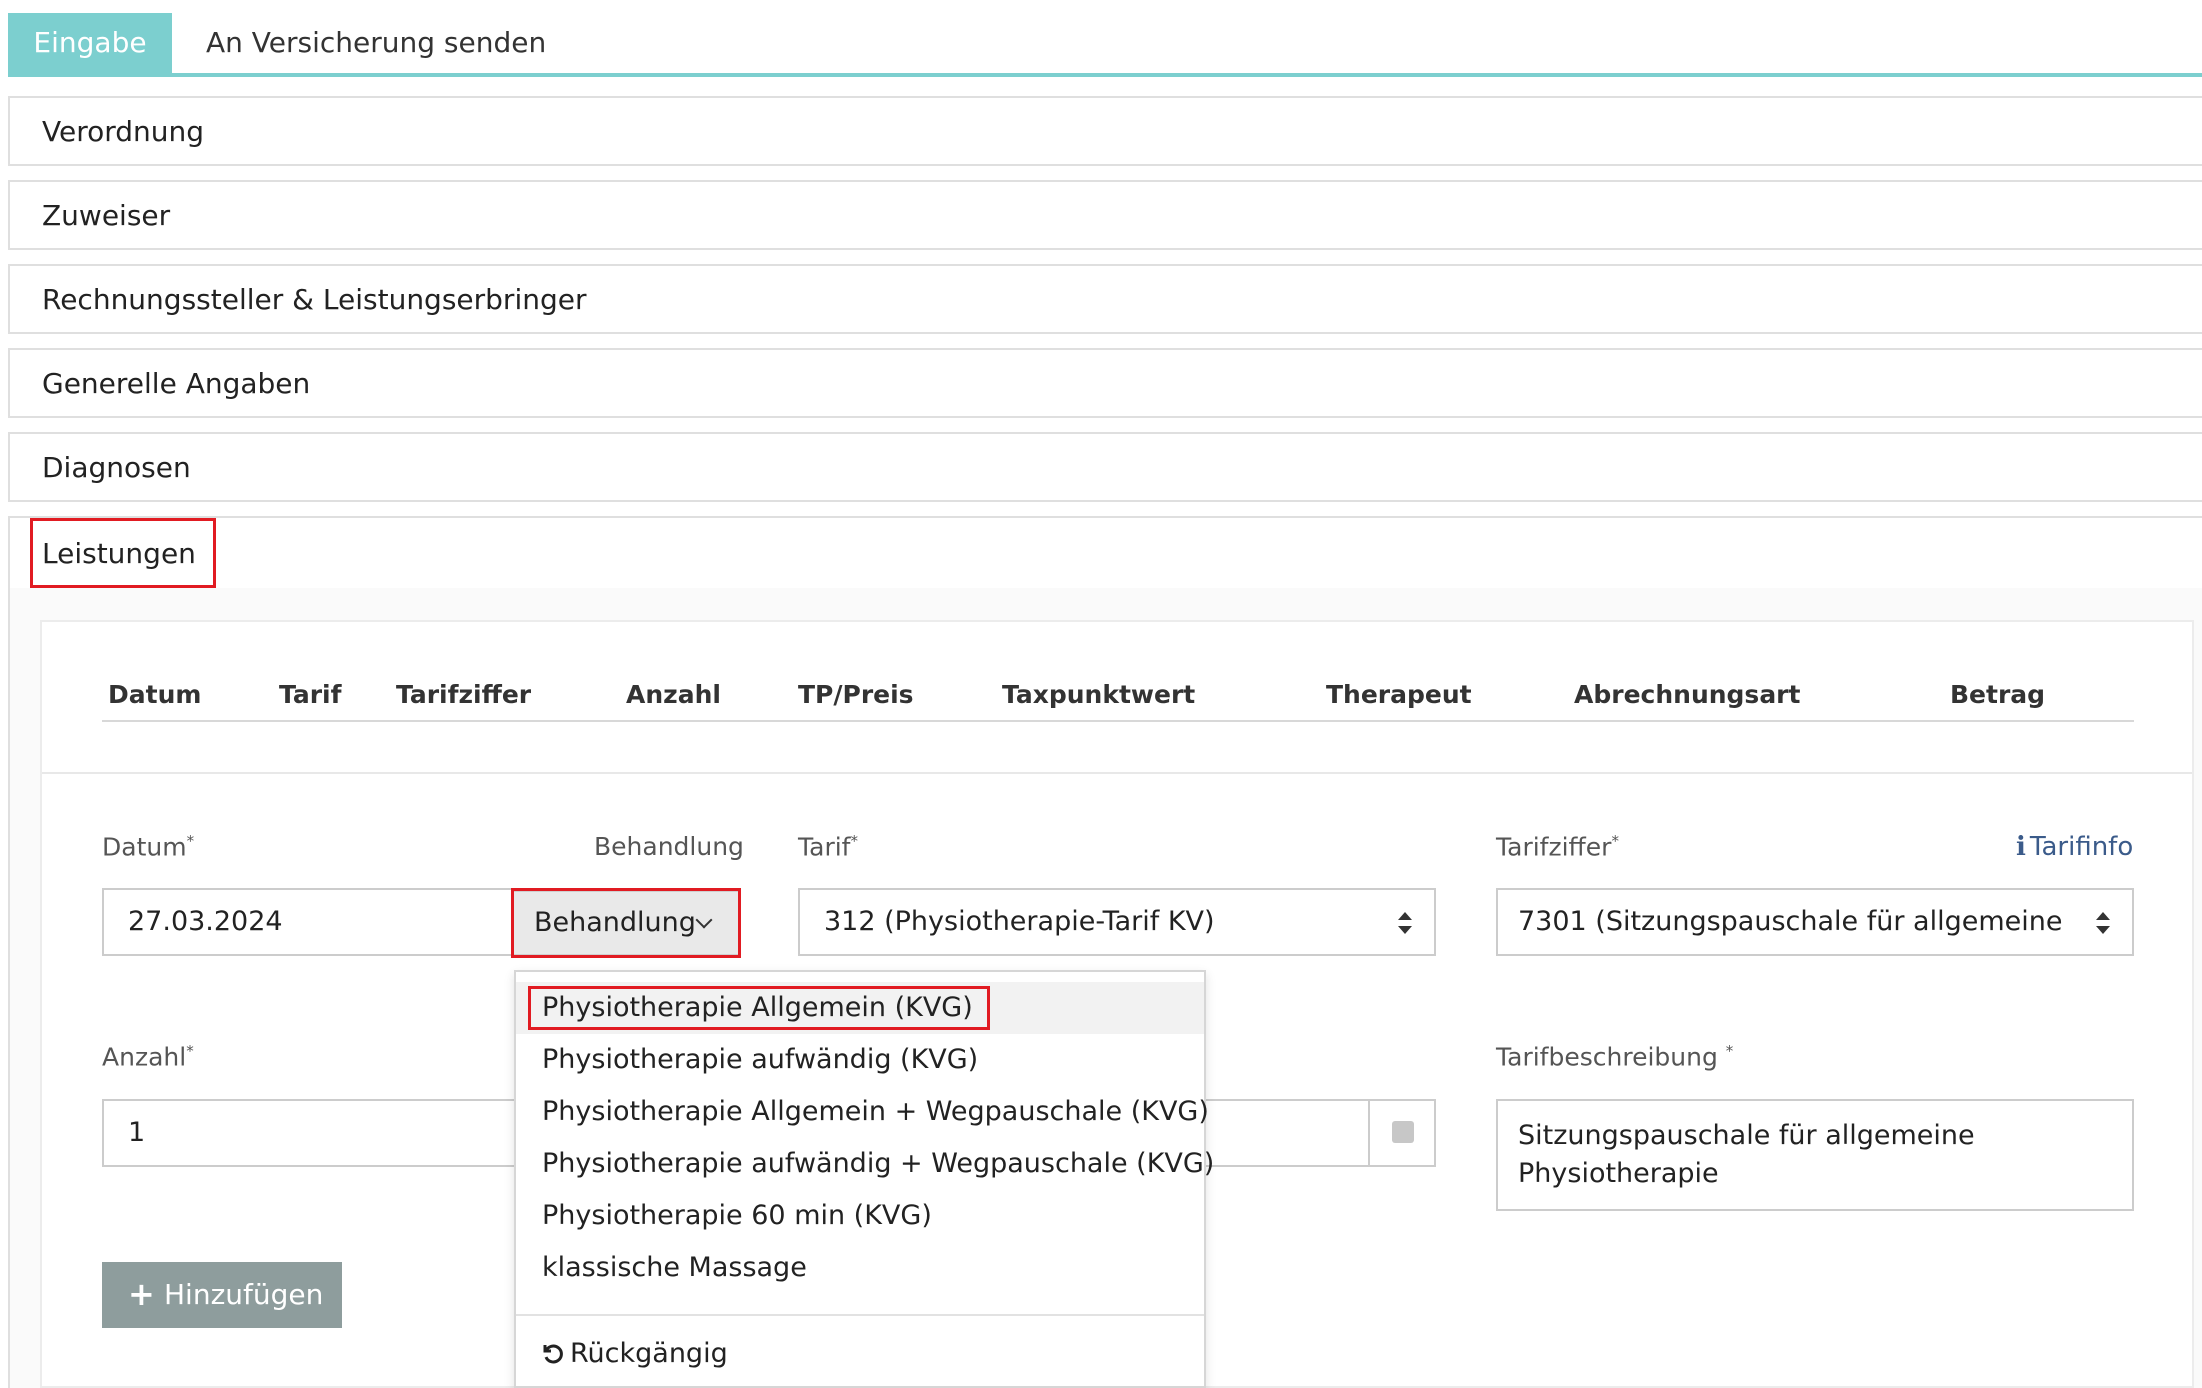 This screenshot has width=2202, height=1388. What do you see at coordinates (673, 694) in the screenshot?
I see `column-header-anzahl: Anzahl` at bounding box center [673, 694].